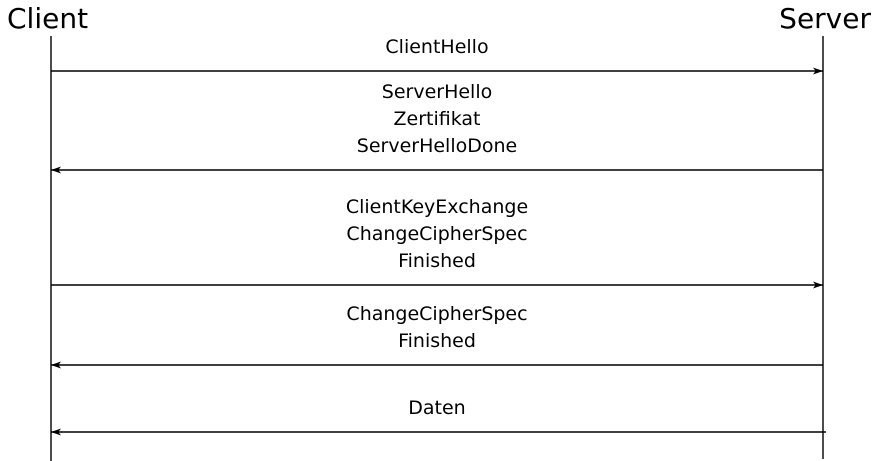 The image size is (872, 461). Describe the element at coordinates (437, 207) in the screenshot. I see `message-text-line: ClientKeyExchange` at that location.